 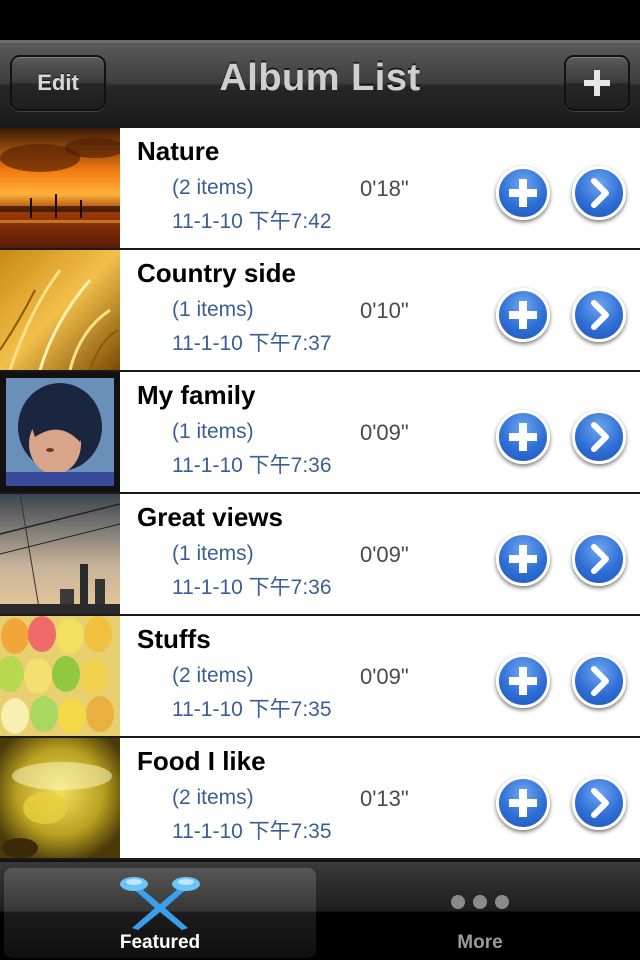 I want to click on navigation-bar: Edit Album List, so click(x=320, y=84).